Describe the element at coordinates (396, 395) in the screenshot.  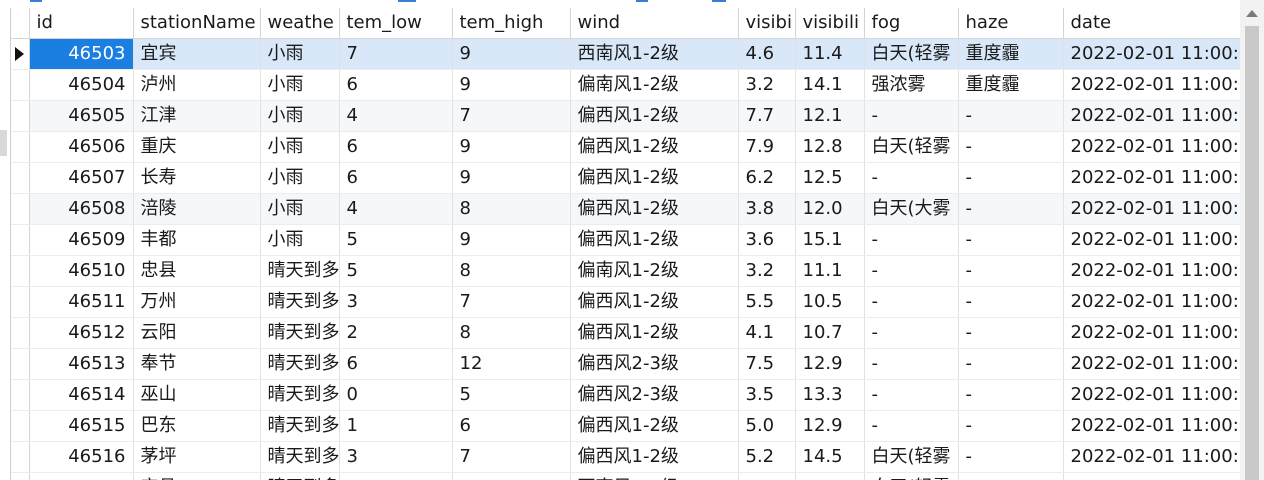
I see `cell-tem_low: 0` at that location.